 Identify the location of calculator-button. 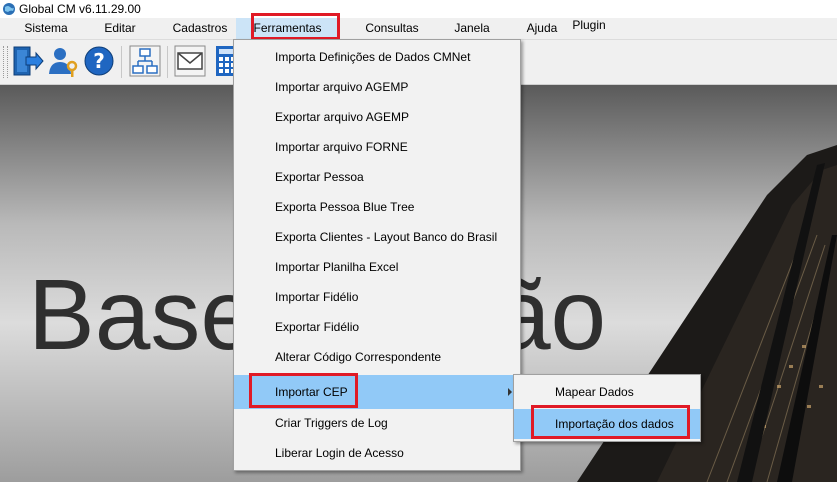
(223, 61).